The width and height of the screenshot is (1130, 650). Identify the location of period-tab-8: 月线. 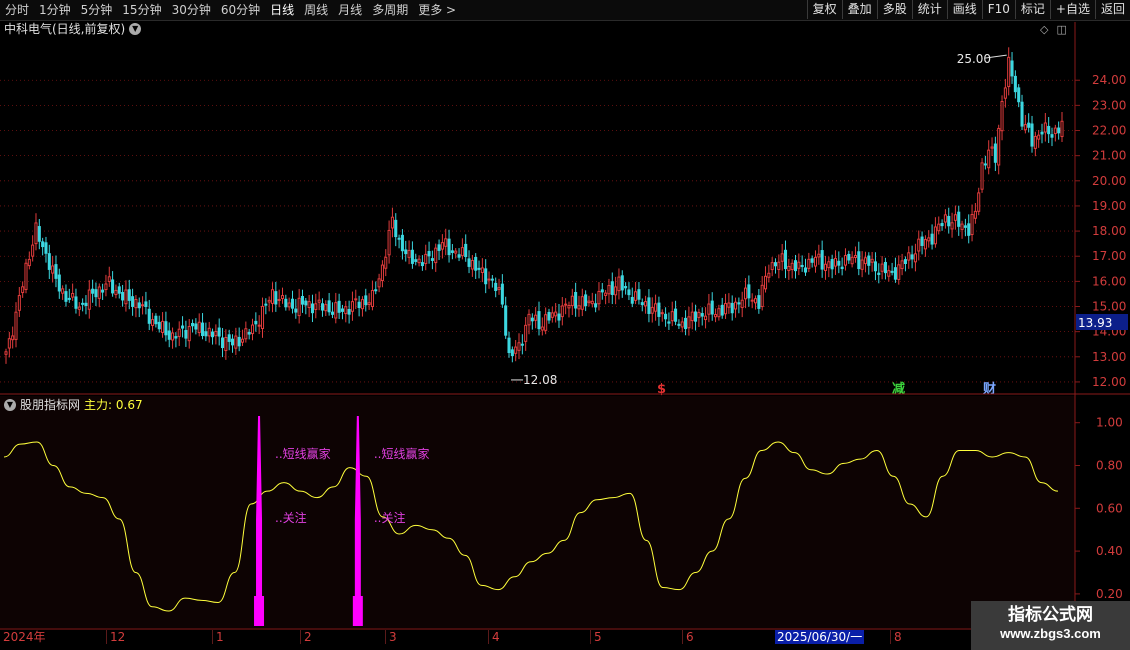
(350, 10).